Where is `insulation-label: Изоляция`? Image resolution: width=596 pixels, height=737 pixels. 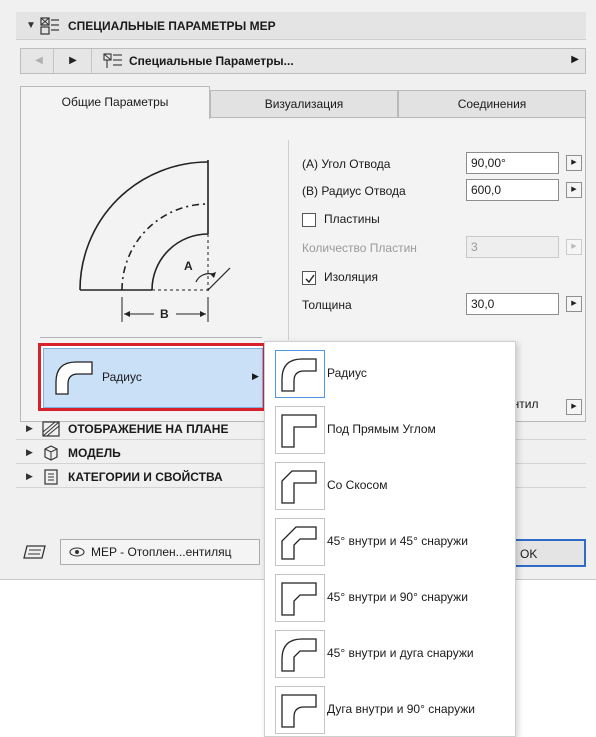
insulation-label: Изоляция is located at coordinates (351, 277).